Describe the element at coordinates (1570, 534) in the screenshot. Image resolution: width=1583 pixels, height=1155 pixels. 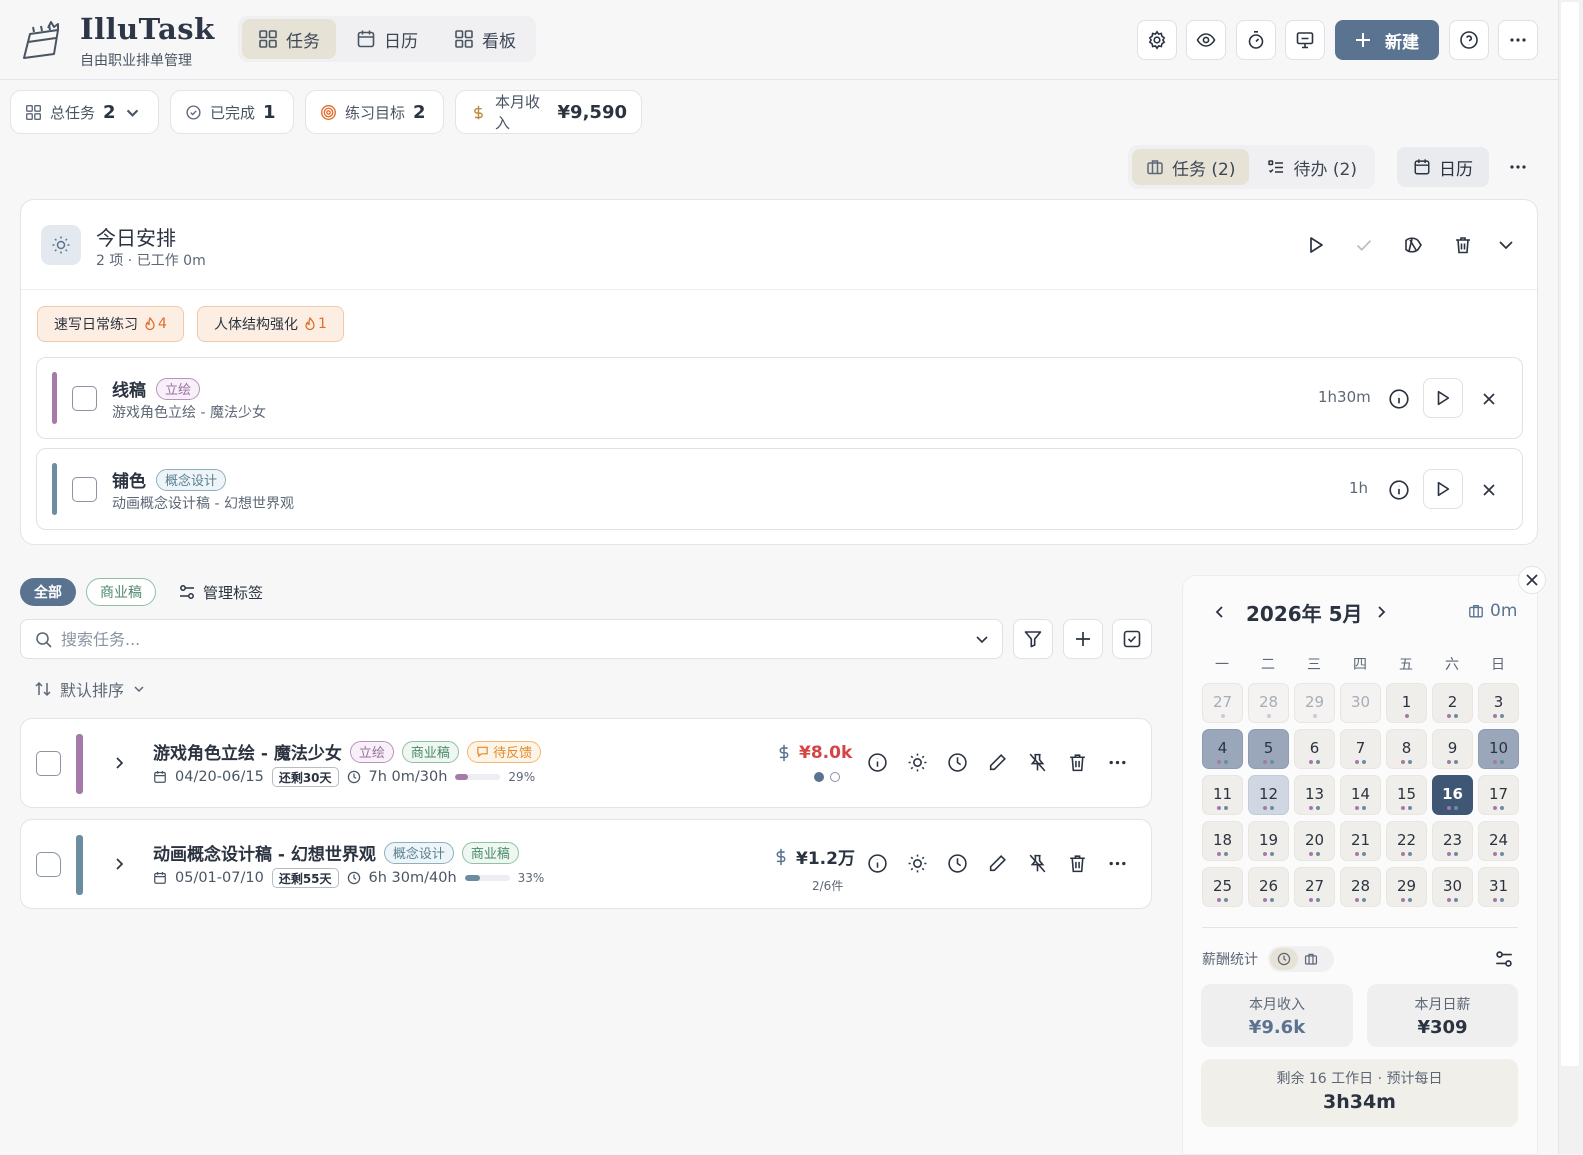
I see `scroll-thumb` at that location.